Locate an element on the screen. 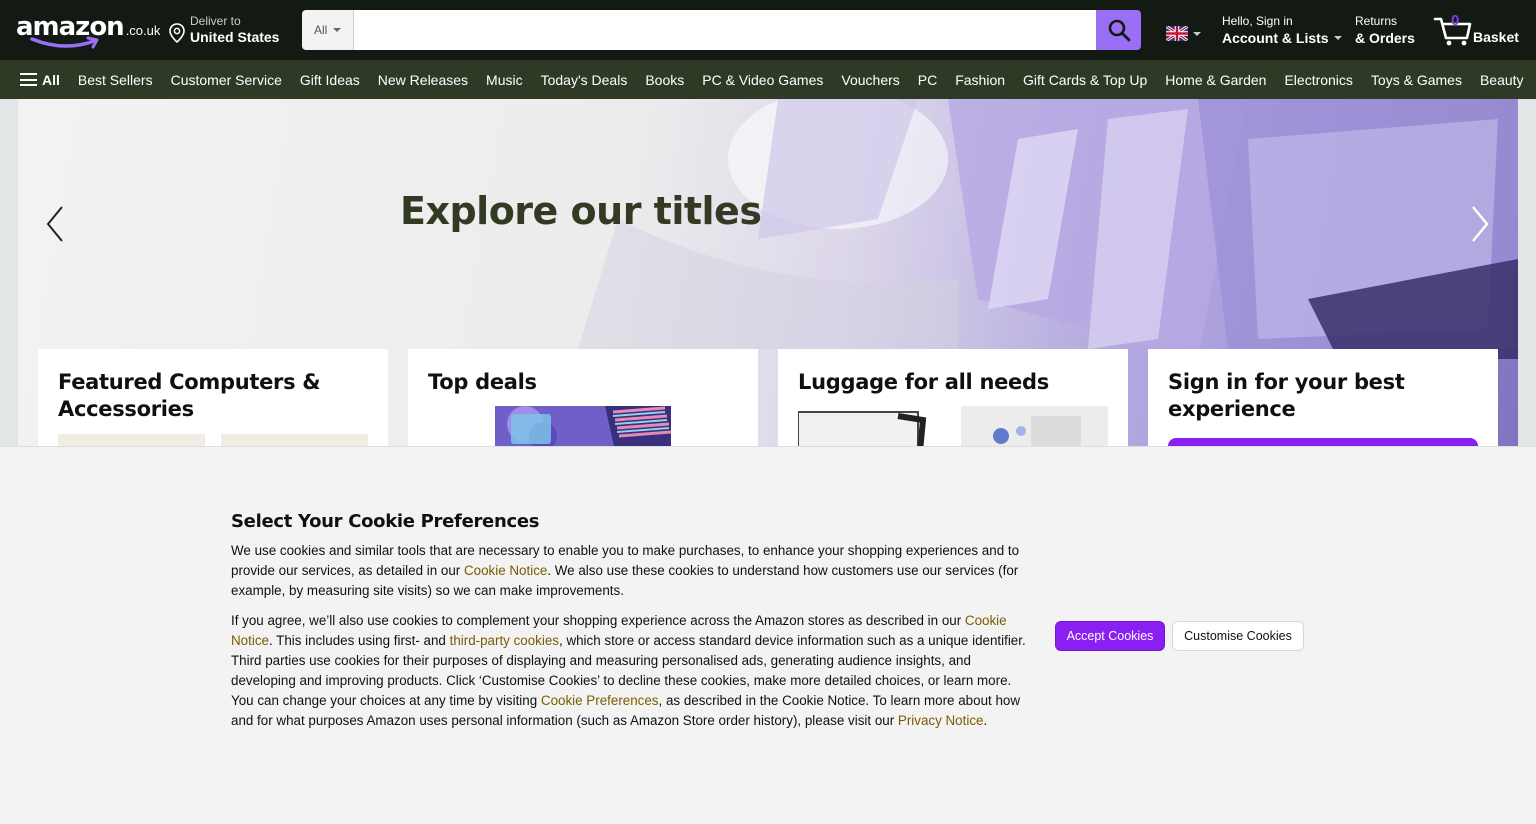 Image resolution: width=1536 pixels, height=824 pixels. smile-arrow-icon is located at coordinates (64, 42).